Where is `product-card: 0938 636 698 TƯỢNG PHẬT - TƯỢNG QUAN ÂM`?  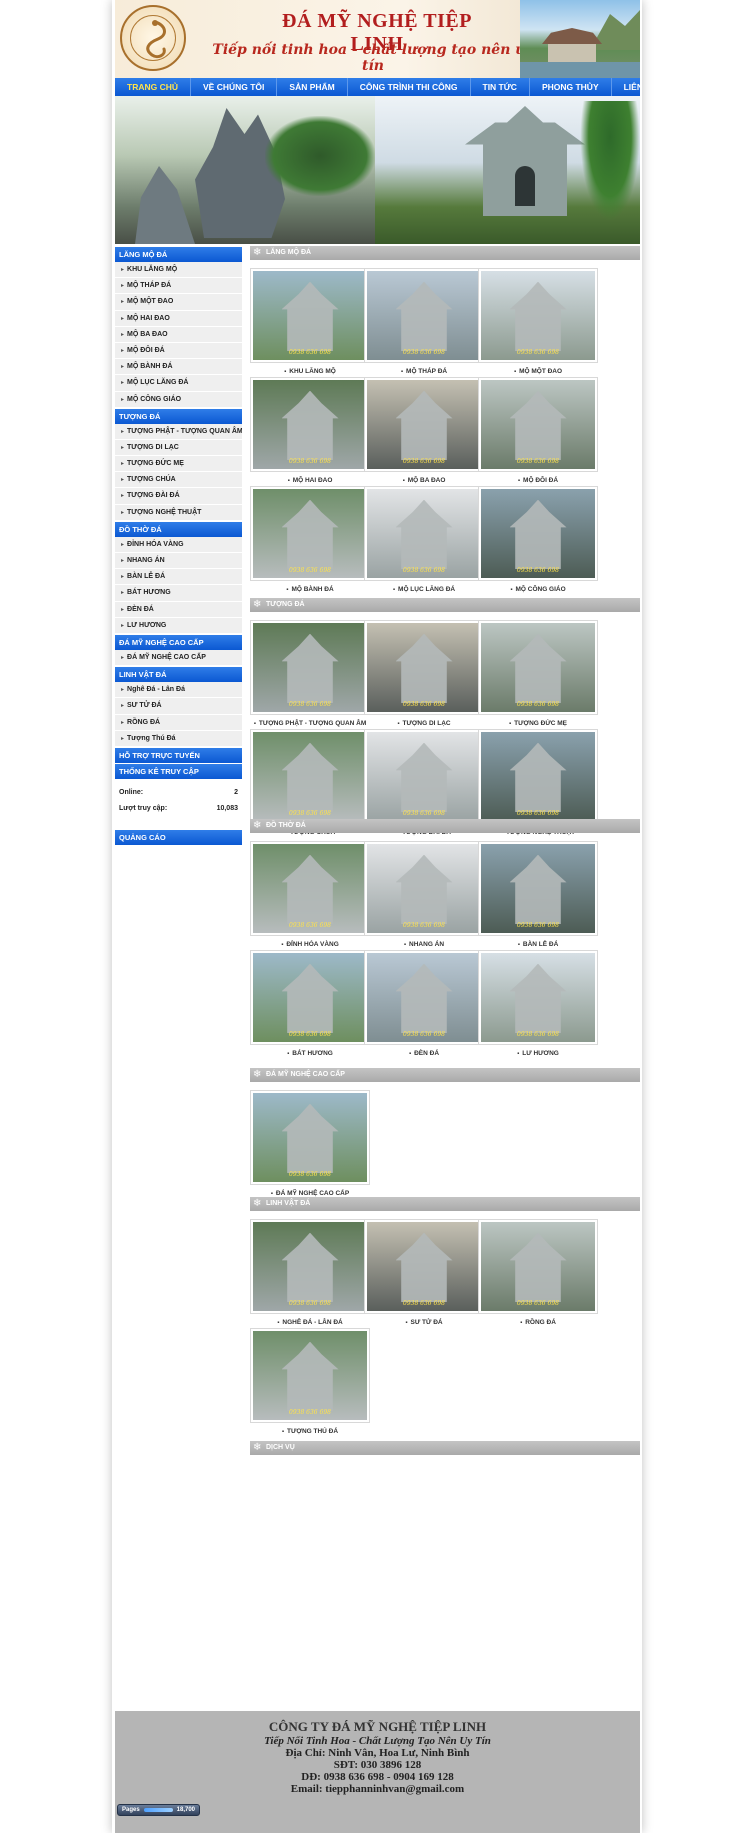 product-card: 0938 636 698 TƯỢNG PHẬT - TƯỢNG QUAN ÂM is located at coordinates (310, 673).